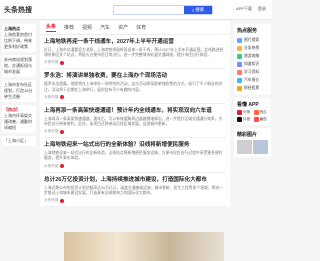  I want to click on feed-item-title: 罗永浩：将演讲单独收费，要在上海办个现场活动, so click(135, 76).